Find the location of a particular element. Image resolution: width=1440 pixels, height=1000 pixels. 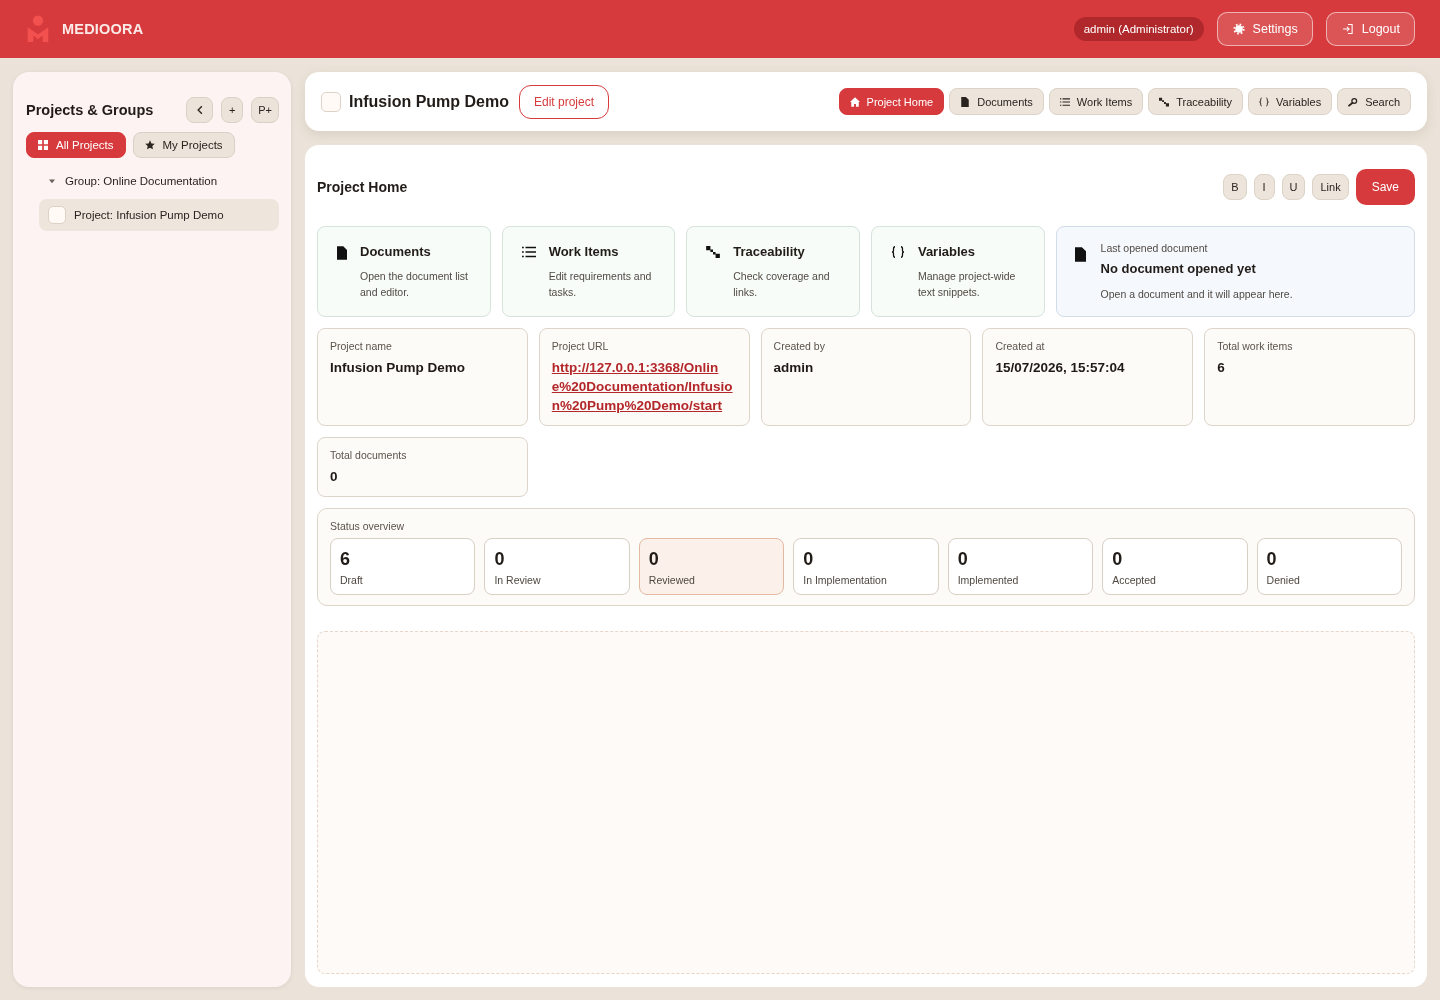

chevron-left-icon is located at coordinates (199, 110).